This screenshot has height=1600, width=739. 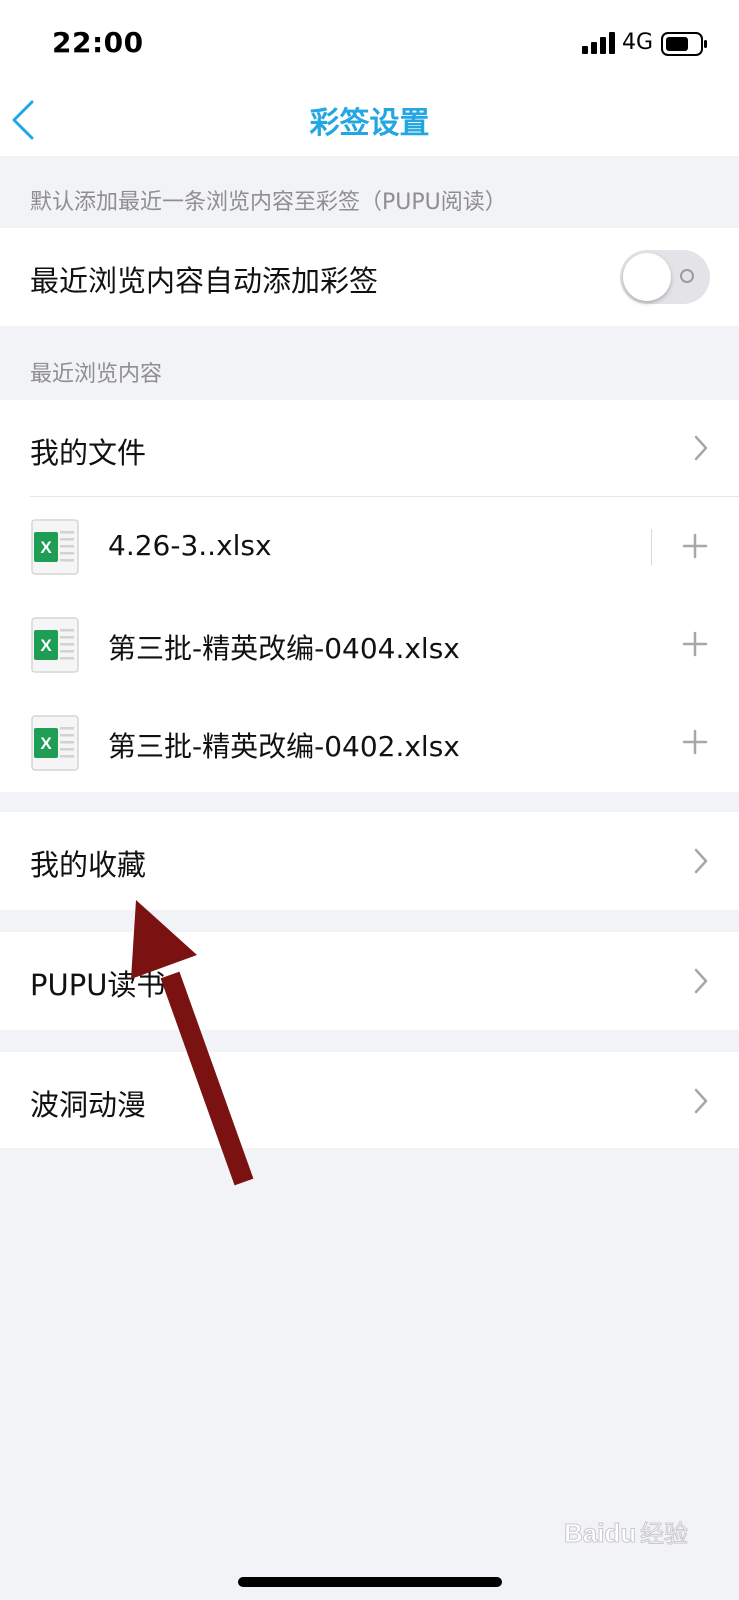 I want to click on file-row: X 第三批-精英改编-0404.xlsx, so click(x=369, y=644).